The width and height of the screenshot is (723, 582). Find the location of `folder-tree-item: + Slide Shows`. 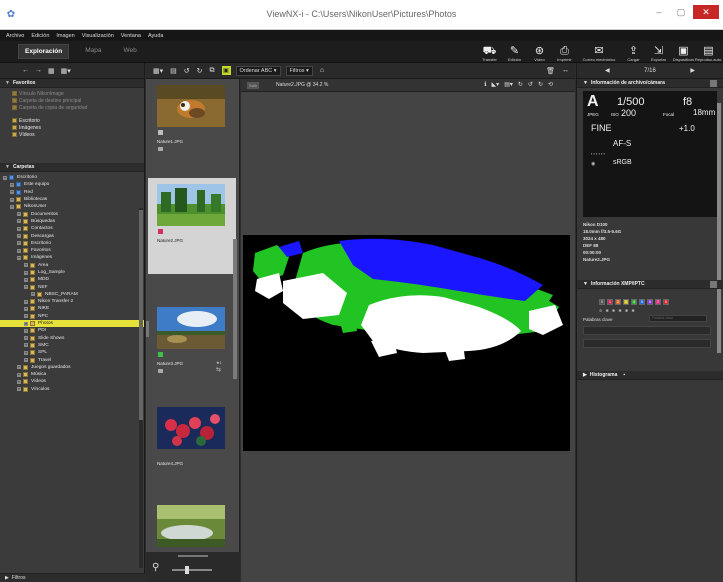

folder-tree-item: + Slide Shows is located at coordinates (72, 338).